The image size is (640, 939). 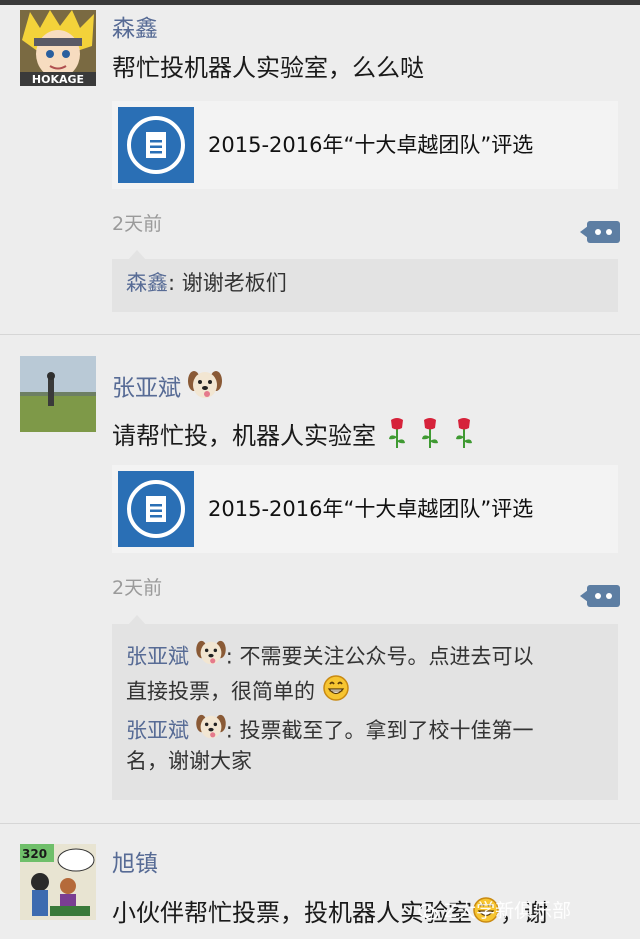 I want to click on post-text: 帮忙投机器人实验室，么么哒, so click(x=268, y=68).